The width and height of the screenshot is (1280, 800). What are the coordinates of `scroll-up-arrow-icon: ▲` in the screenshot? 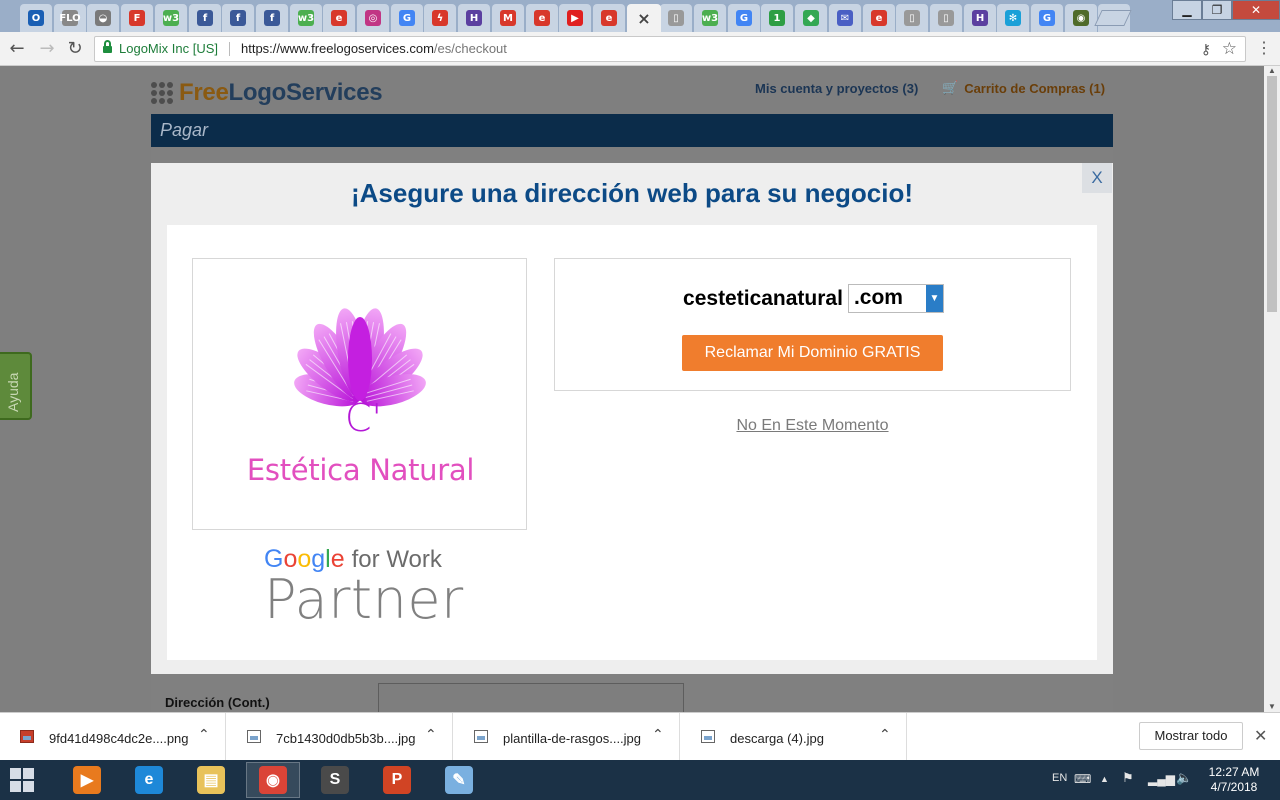 It's located at (1272, 71).